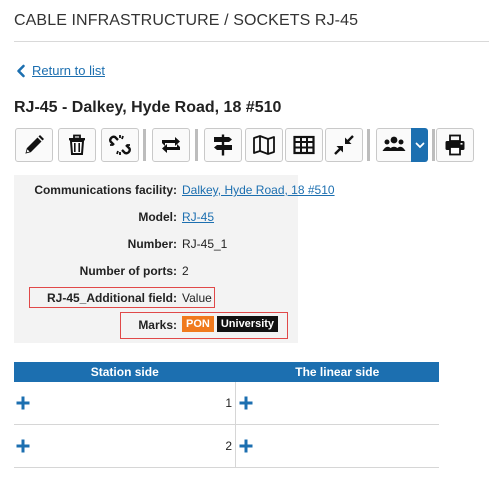  I want to click on model-link: RJ-45, so click(198, 217).